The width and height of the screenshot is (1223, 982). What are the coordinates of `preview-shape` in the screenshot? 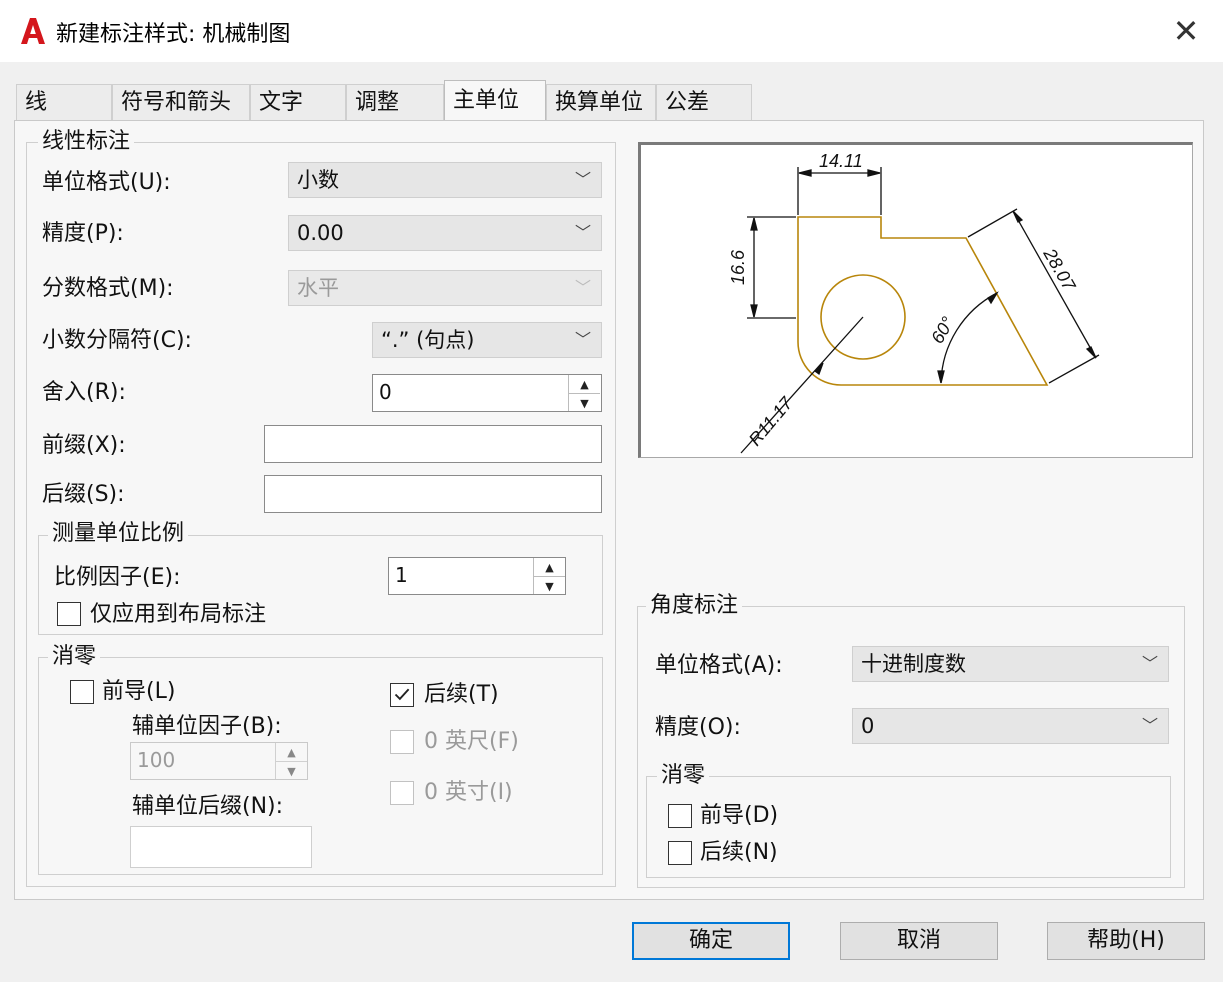 It's located at (923, 301).